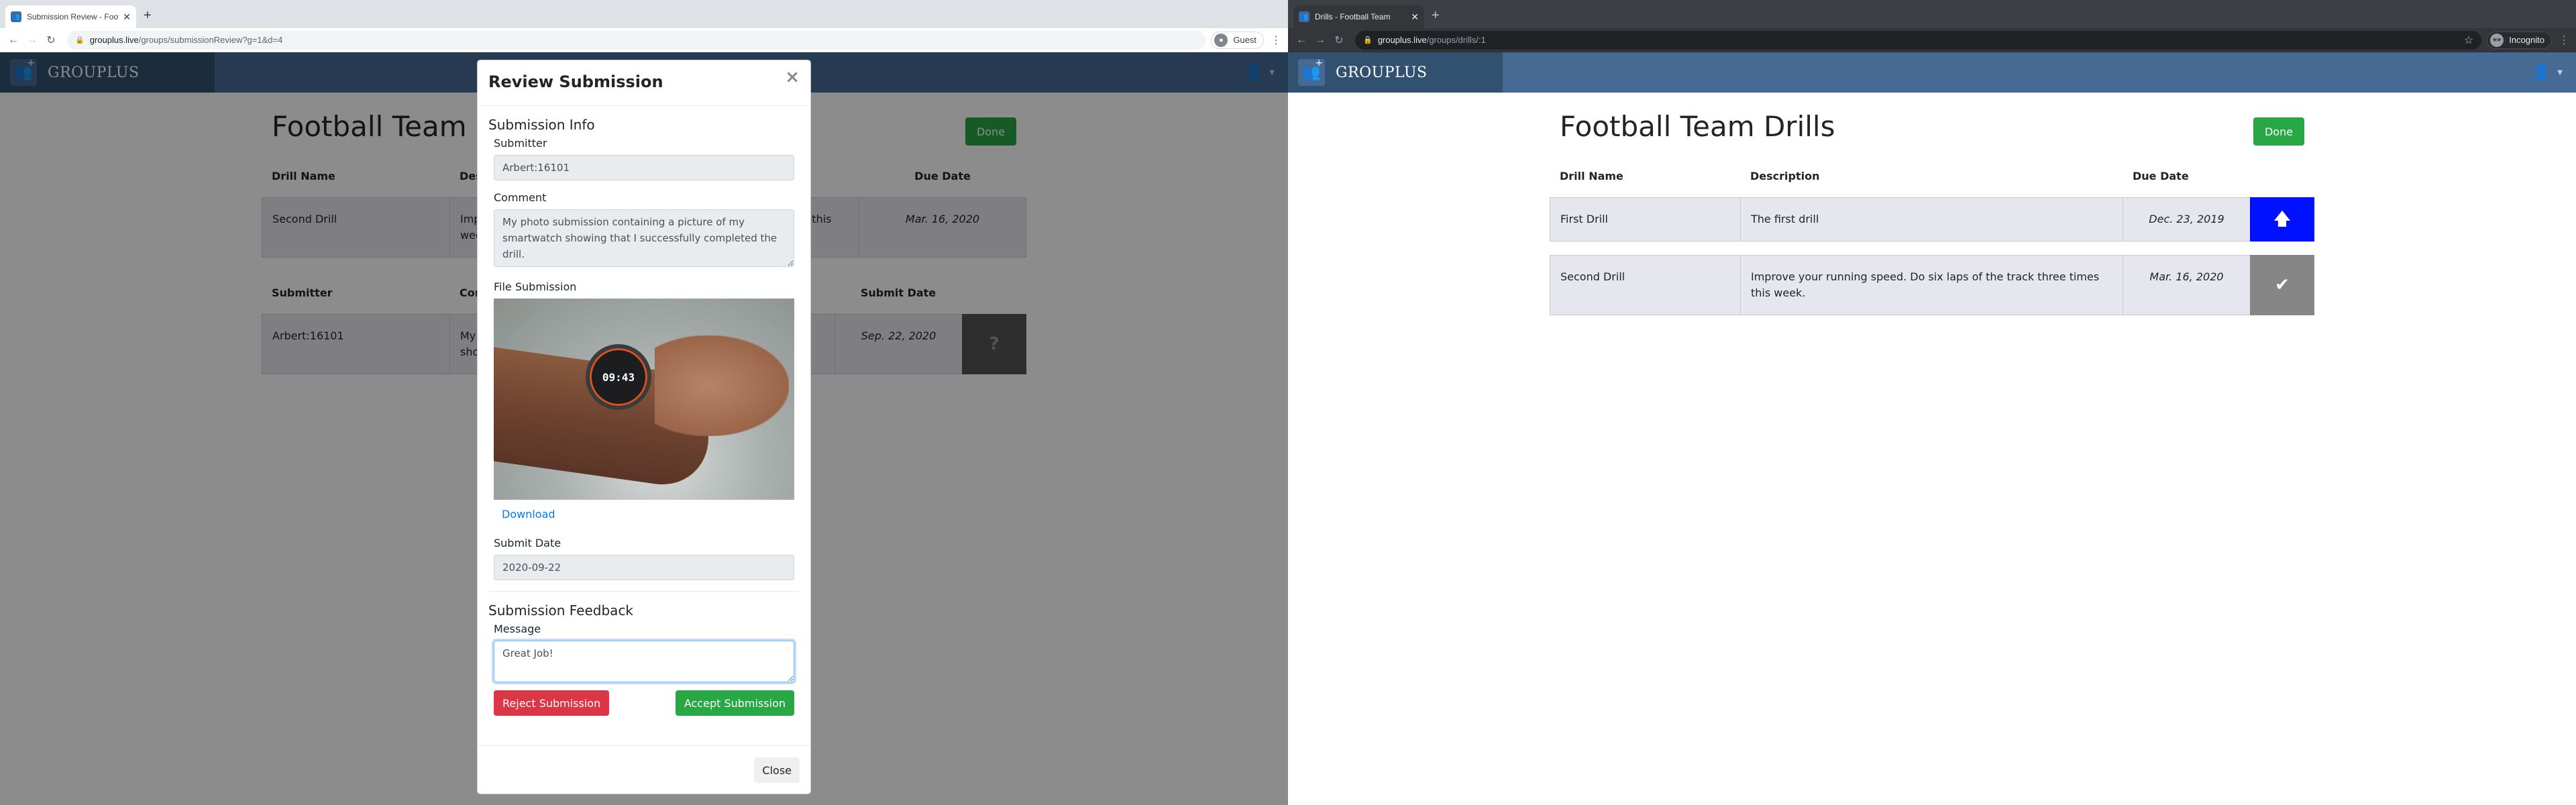 The image size is (2576, 805). What do you see at coordinates (2560, 72) in the screenshot?
I see `caret-down-icon: ▼` at bounding box center [2560, 72].